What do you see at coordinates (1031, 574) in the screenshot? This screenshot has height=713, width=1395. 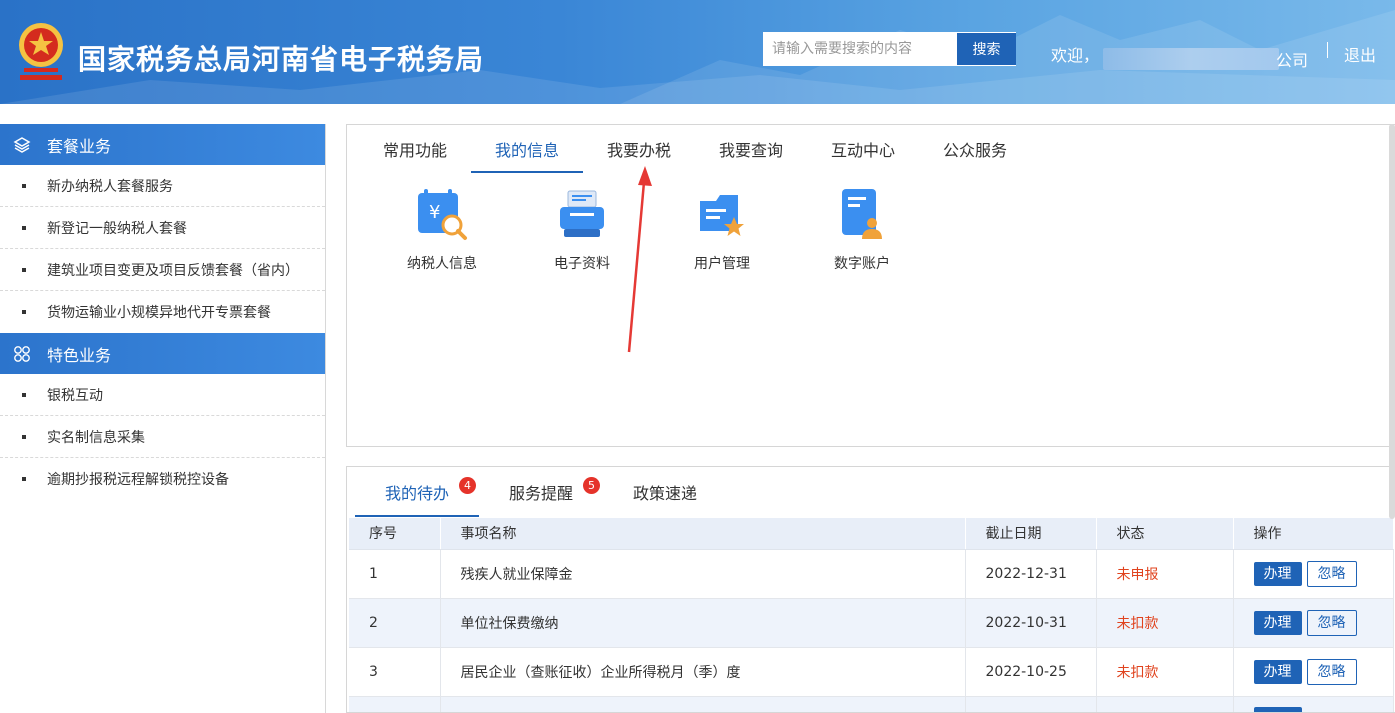 I see `cell-date: 2022-12-31` at bounding box center [1031, 574].